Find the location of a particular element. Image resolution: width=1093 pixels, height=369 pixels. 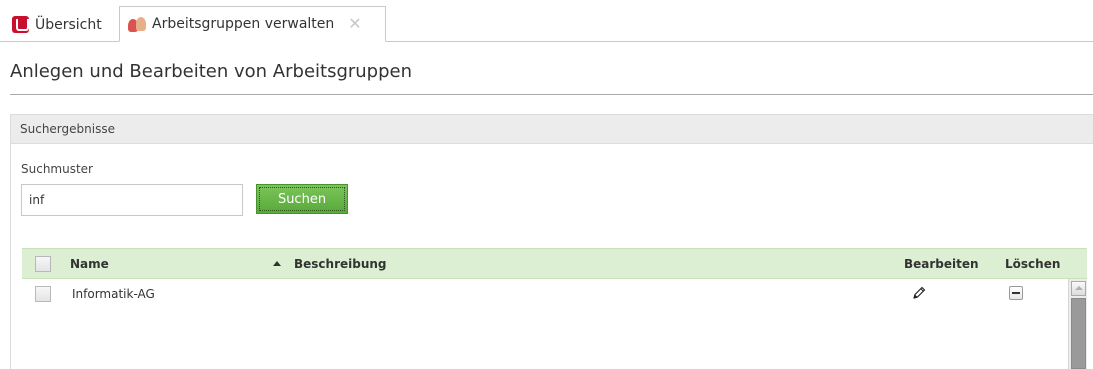

tab-manage-groups-label: Arbeitsgruppen verwalten is located at coordinates (243, 24).